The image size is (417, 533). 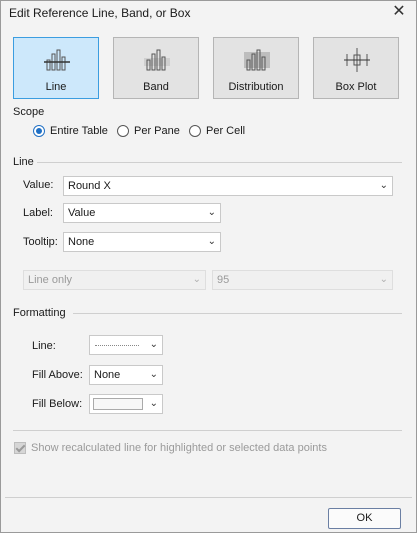 What do you see at coordinates (208, 497) in the screenshot?
I see `footer-divider` at bounding box center [208, 497].